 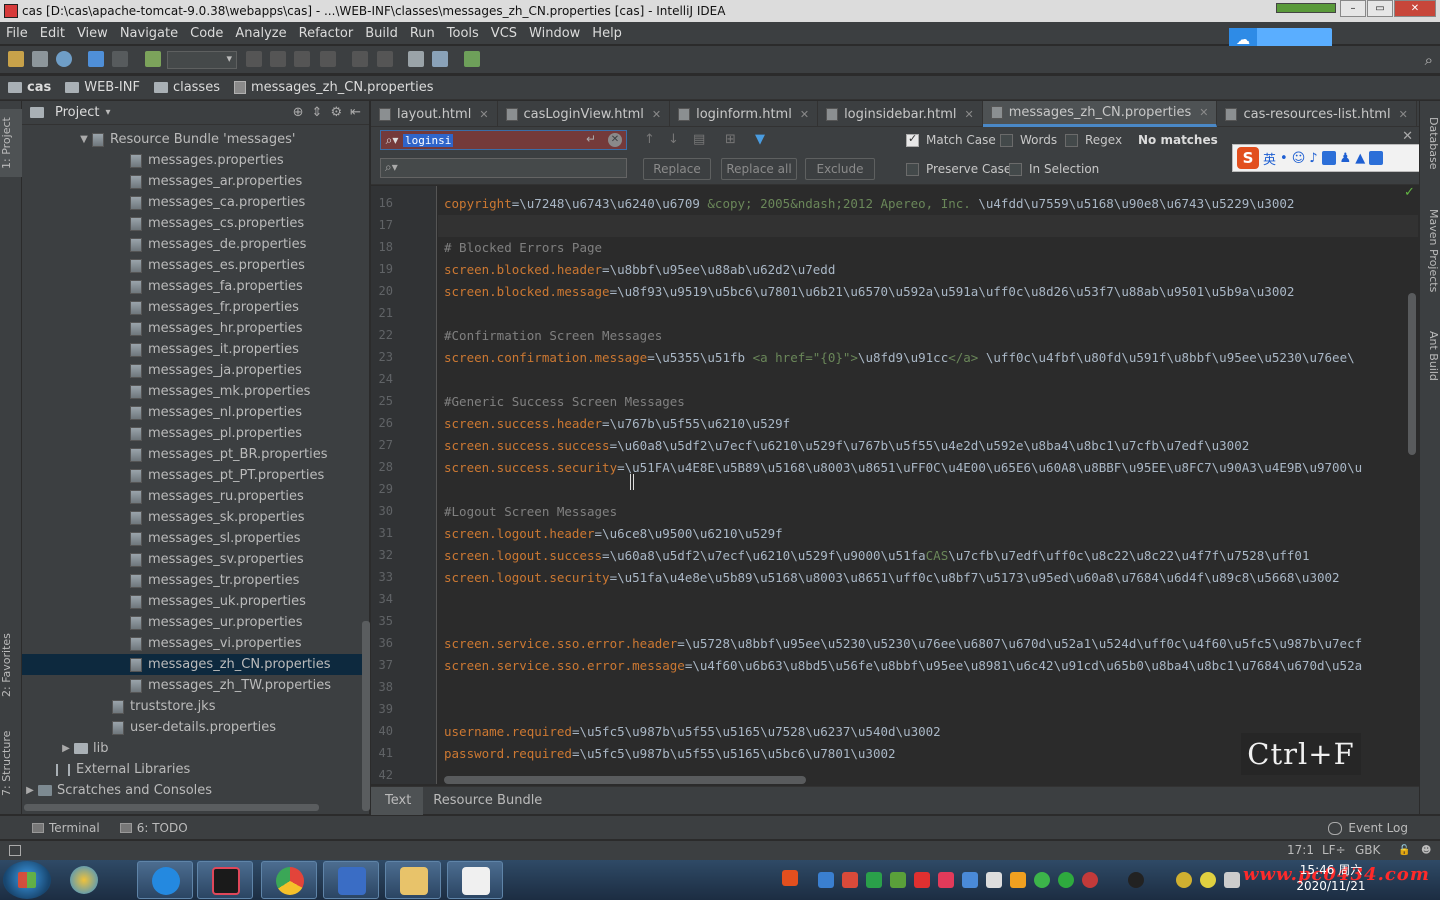 I want to click on settings-wrench-icon, so click(x=416, y=59).